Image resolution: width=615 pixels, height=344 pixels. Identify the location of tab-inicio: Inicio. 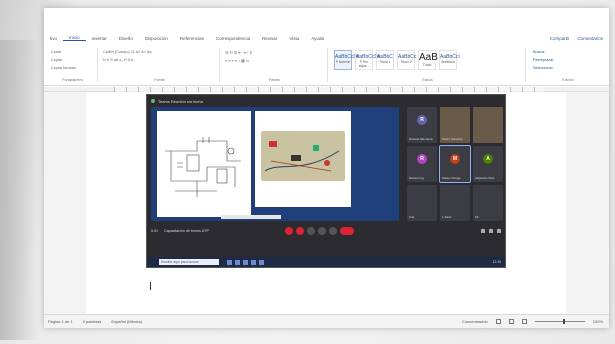
(74, 38).